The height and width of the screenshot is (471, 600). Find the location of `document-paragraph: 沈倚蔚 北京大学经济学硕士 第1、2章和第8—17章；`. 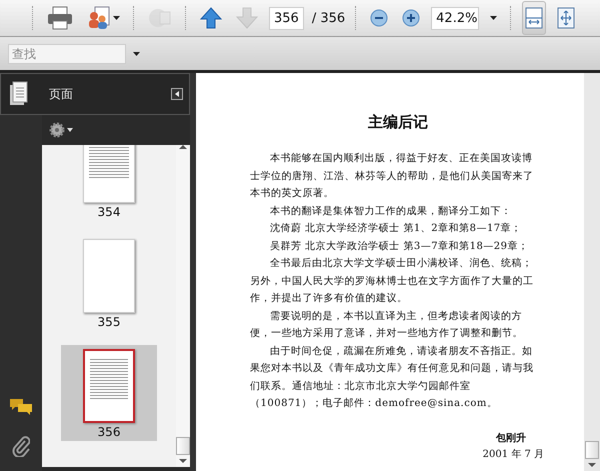

document-paragraph: 沈倚蔚 北京大学经济学硕士 第1、2章和第8—17章； is located at coordinates (396, 229).